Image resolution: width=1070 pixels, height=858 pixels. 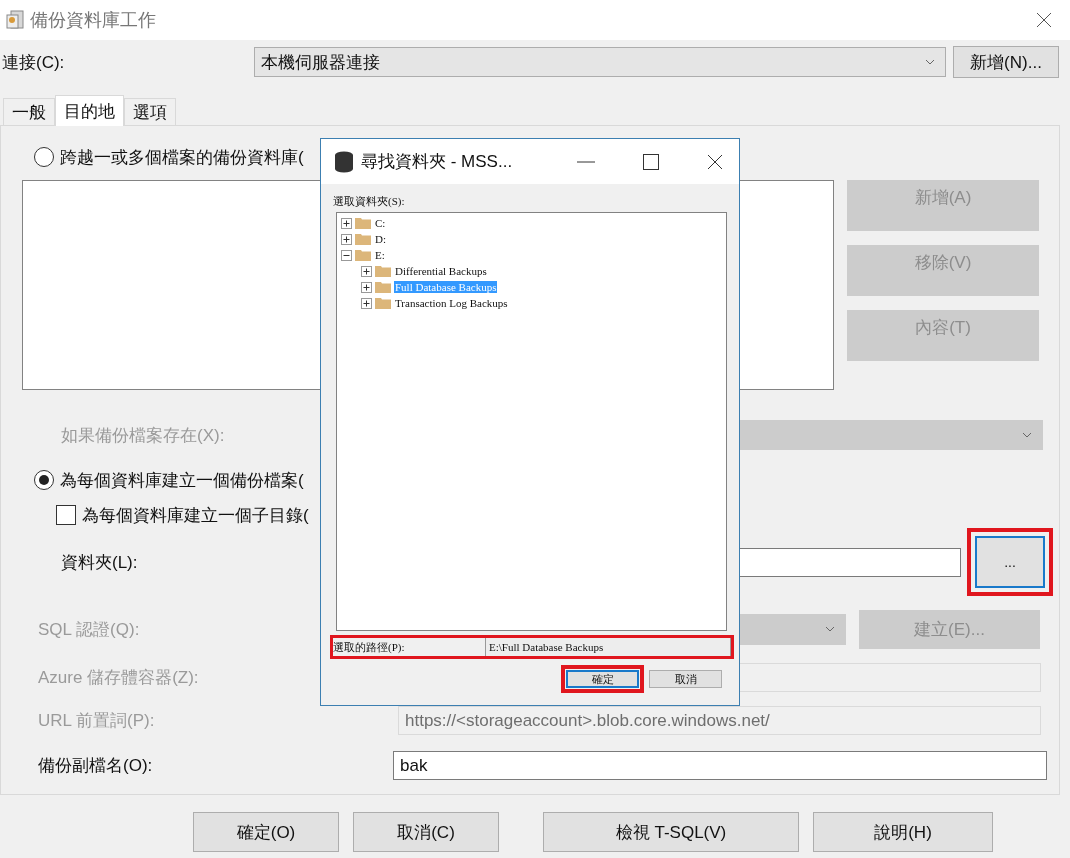 I want to click on checkbox, so click(x=66, y=515).